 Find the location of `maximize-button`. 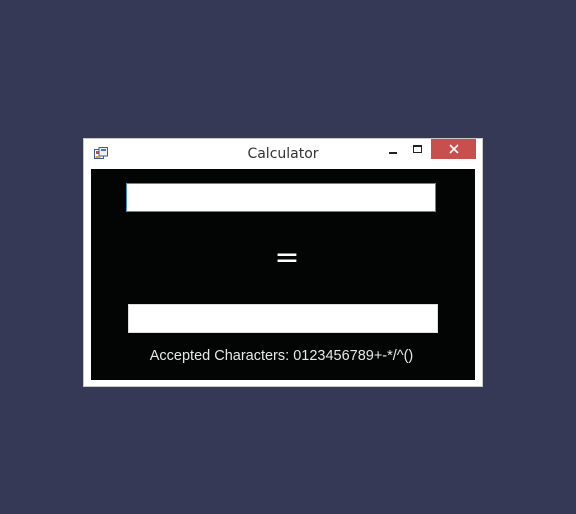

maximize-button is located at coordinates (418, 151).